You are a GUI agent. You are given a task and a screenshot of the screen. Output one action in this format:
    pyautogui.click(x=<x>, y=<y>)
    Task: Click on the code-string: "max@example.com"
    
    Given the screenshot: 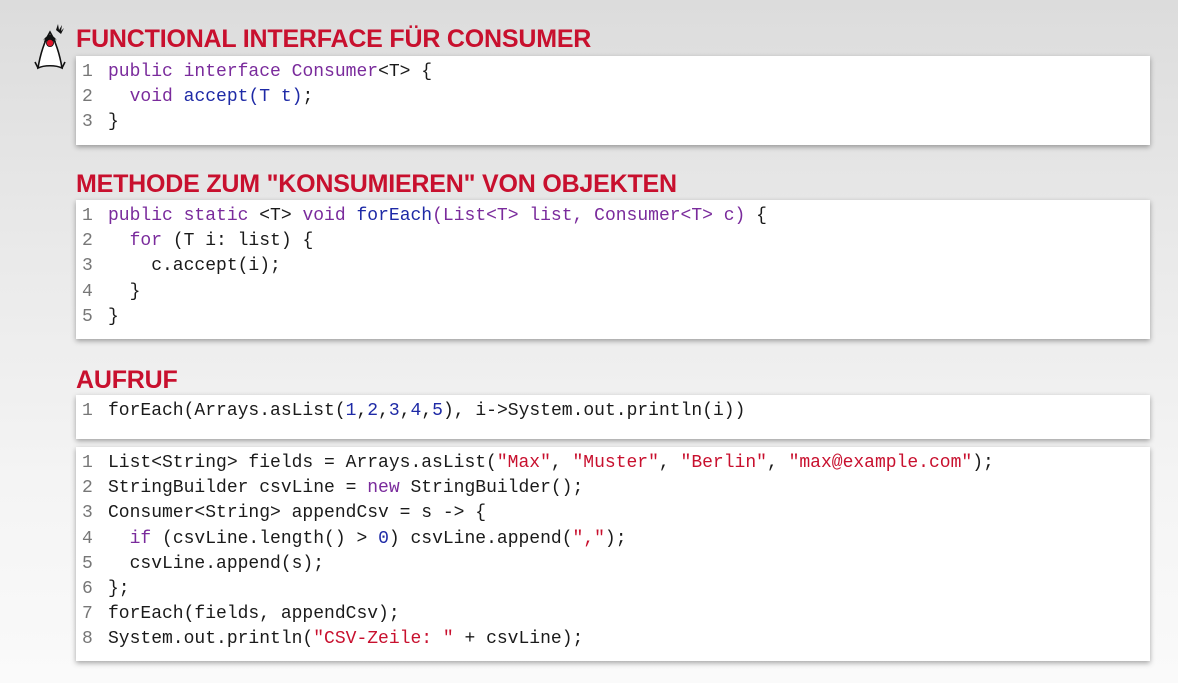 What is the action you would take?
    pyautogui.click(x=880, y=463)
    